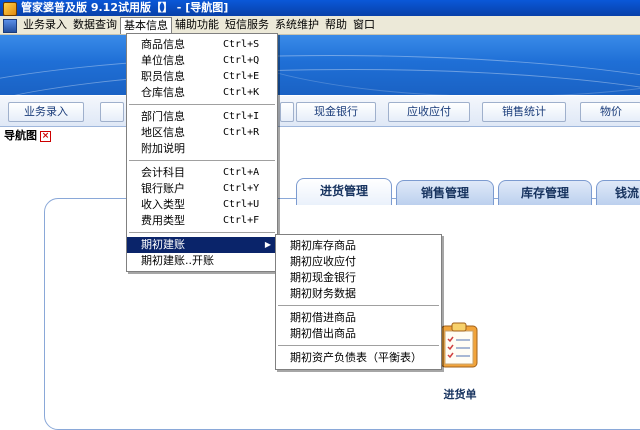  Describe the element at coordinates (358, 358) in the screenshot. I see `submenu-item-opening-balance-sheet: 期初资产负债表（平衡表）` at that location.